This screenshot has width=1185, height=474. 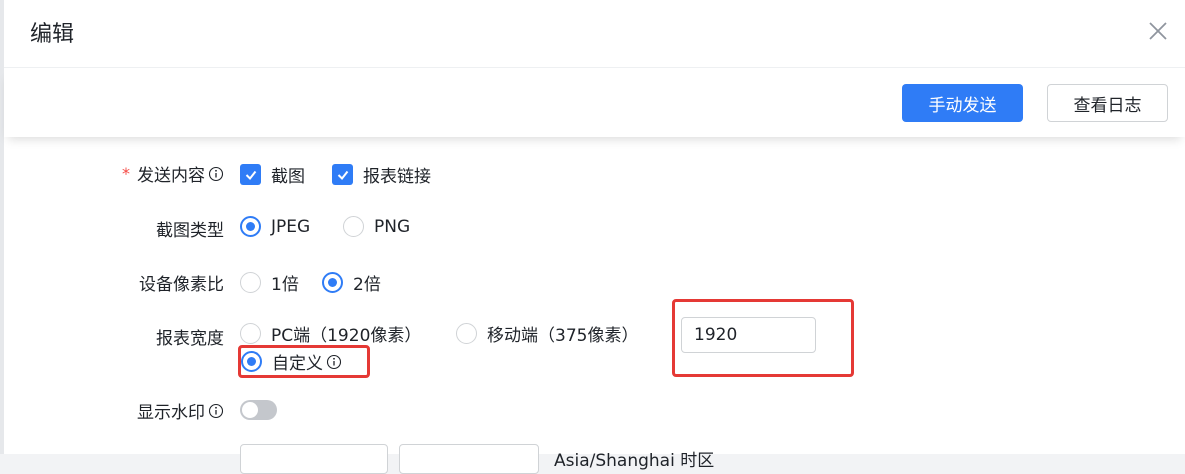 I want to click on radio-png: PNG, so click(x=376, y=226).